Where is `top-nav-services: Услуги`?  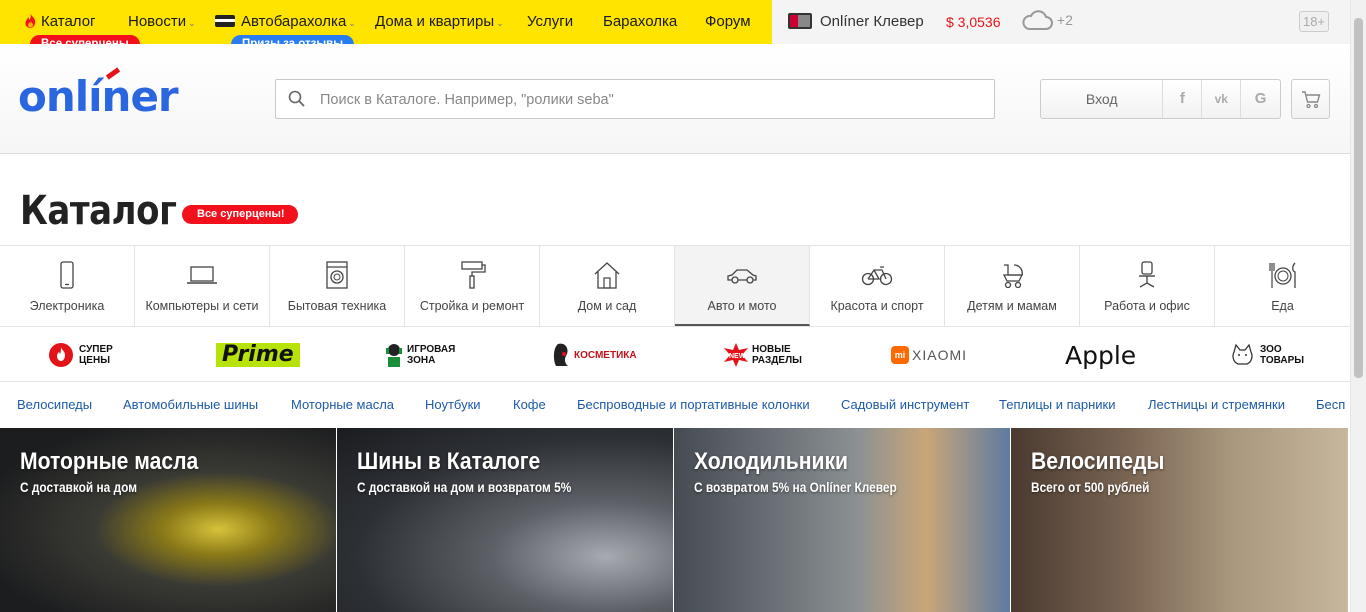 top-nav-services: Услуги is located at coordinates (550, 21).